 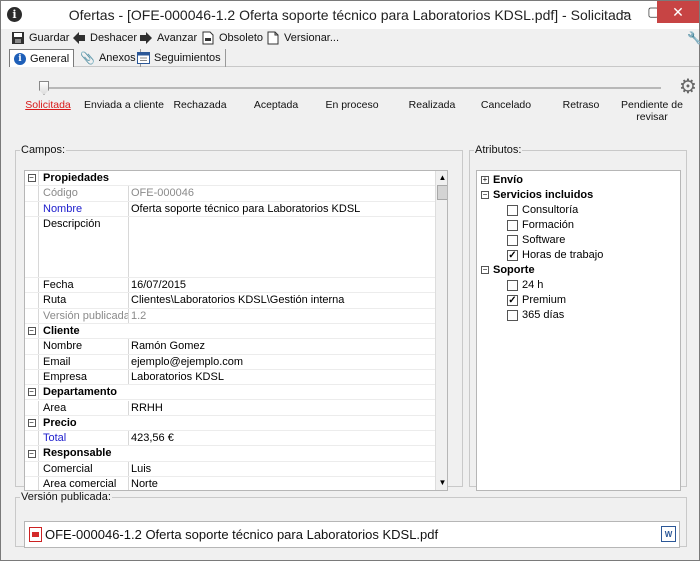 I want to click on gear-icon: ⚙, so click(x=688, y=87).